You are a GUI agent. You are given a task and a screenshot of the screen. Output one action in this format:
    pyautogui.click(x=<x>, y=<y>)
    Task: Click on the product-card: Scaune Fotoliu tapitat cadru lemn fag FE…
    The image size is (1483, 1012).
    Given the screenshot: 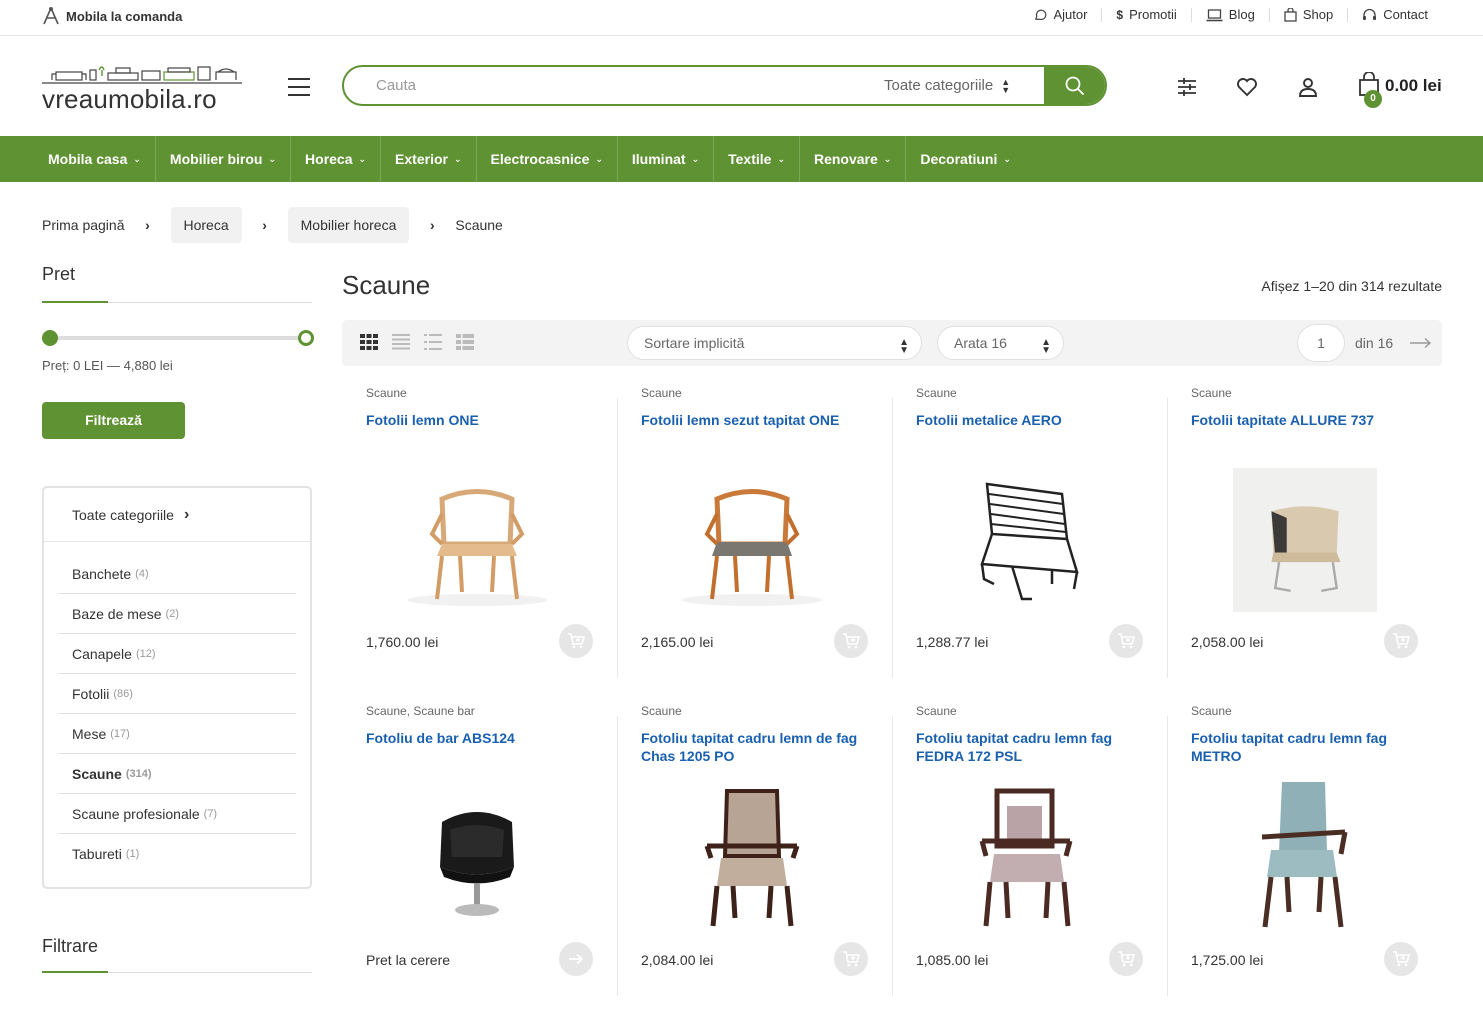 What is the action you would take?
    pyautogui.click(x=1029, y=853)
    